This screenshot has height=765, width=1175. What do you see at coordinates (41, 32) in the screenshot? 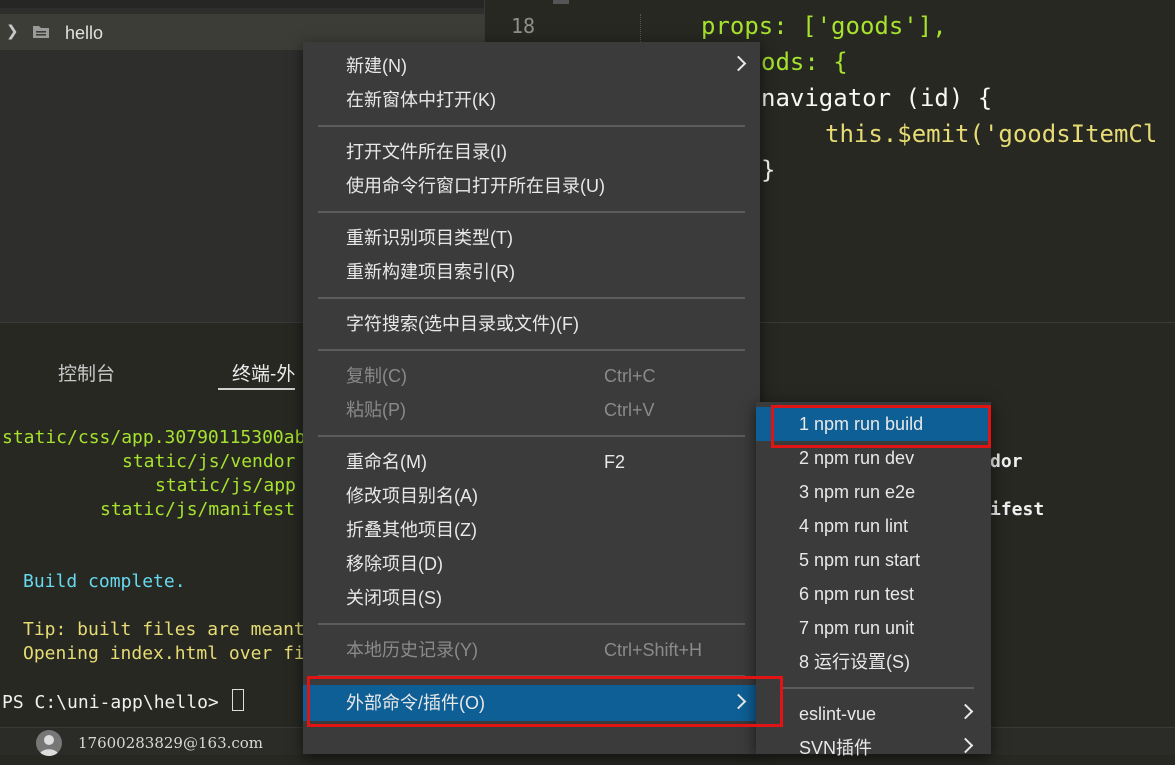
I see `folder-icon` at bounding box center [41, 32].